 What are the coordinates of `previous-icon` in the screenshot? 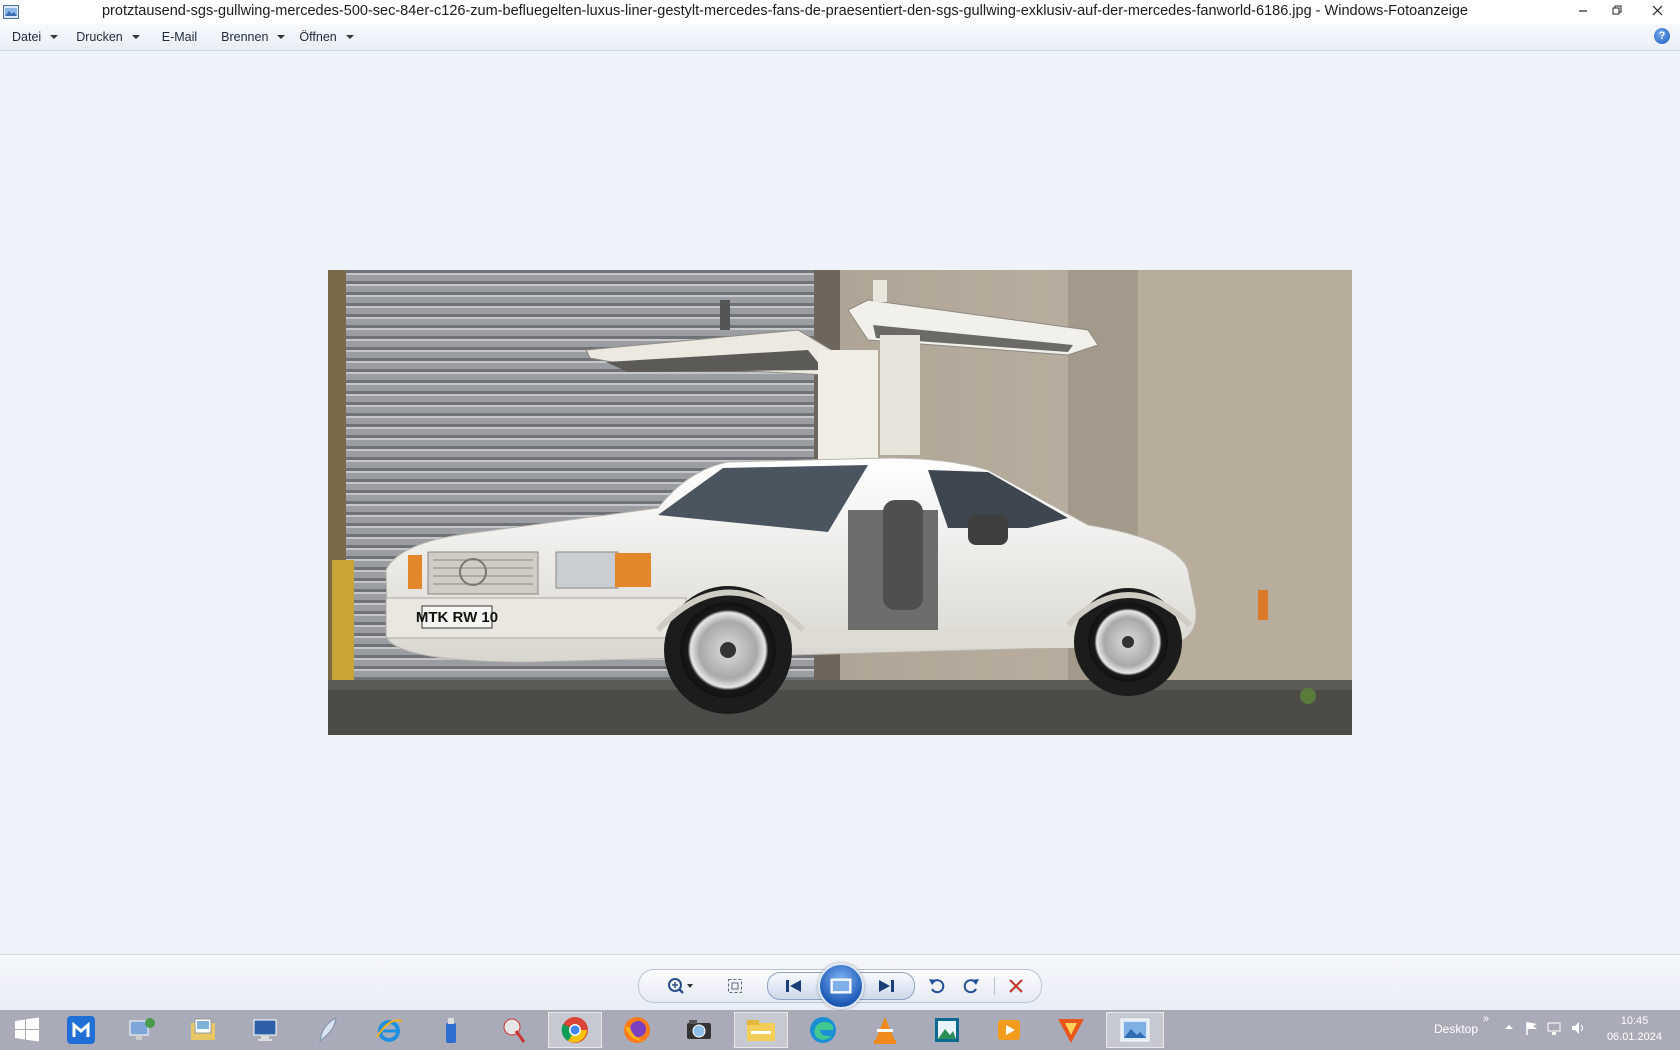 It's located at (794, 986).